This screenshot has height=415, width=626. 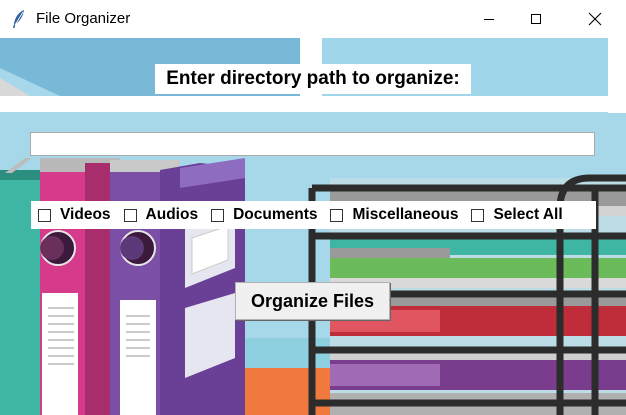 I want to click on documents-checkbox, so click(x=218, y=215).